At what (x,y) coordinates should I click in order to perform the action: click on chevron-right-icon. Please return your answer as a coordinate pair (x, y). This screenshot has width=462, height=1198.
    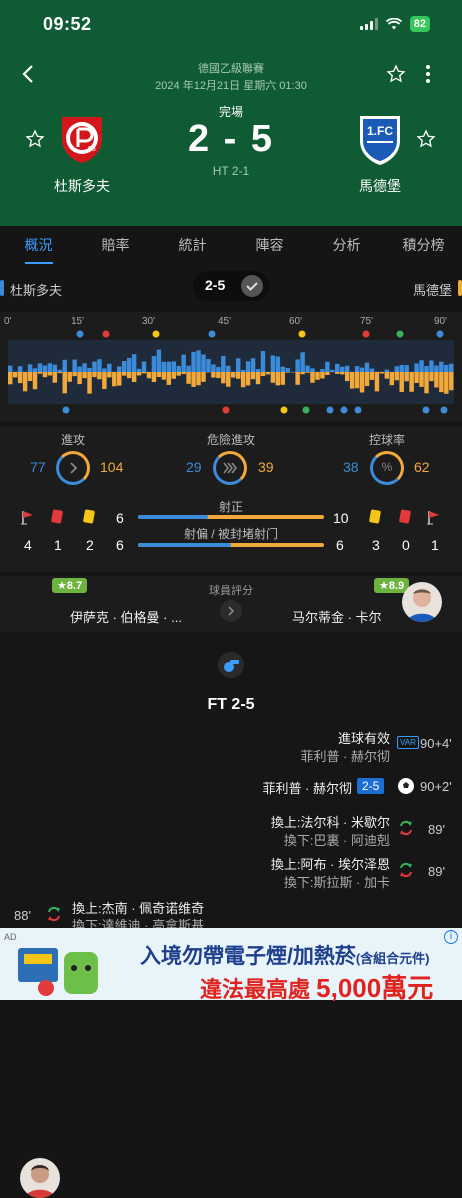
    Looking at the image, I should click on (231, 611).